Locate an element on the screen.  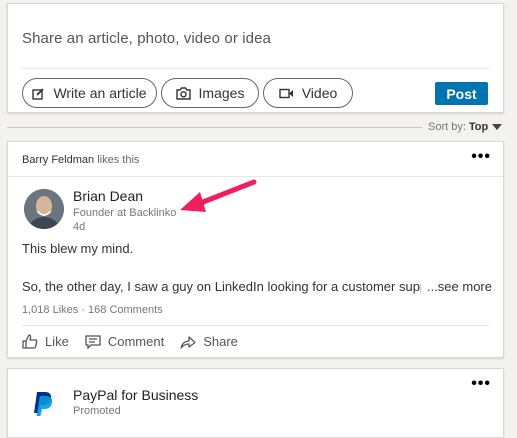
like-button: Like is located at coordinates (45, 341).